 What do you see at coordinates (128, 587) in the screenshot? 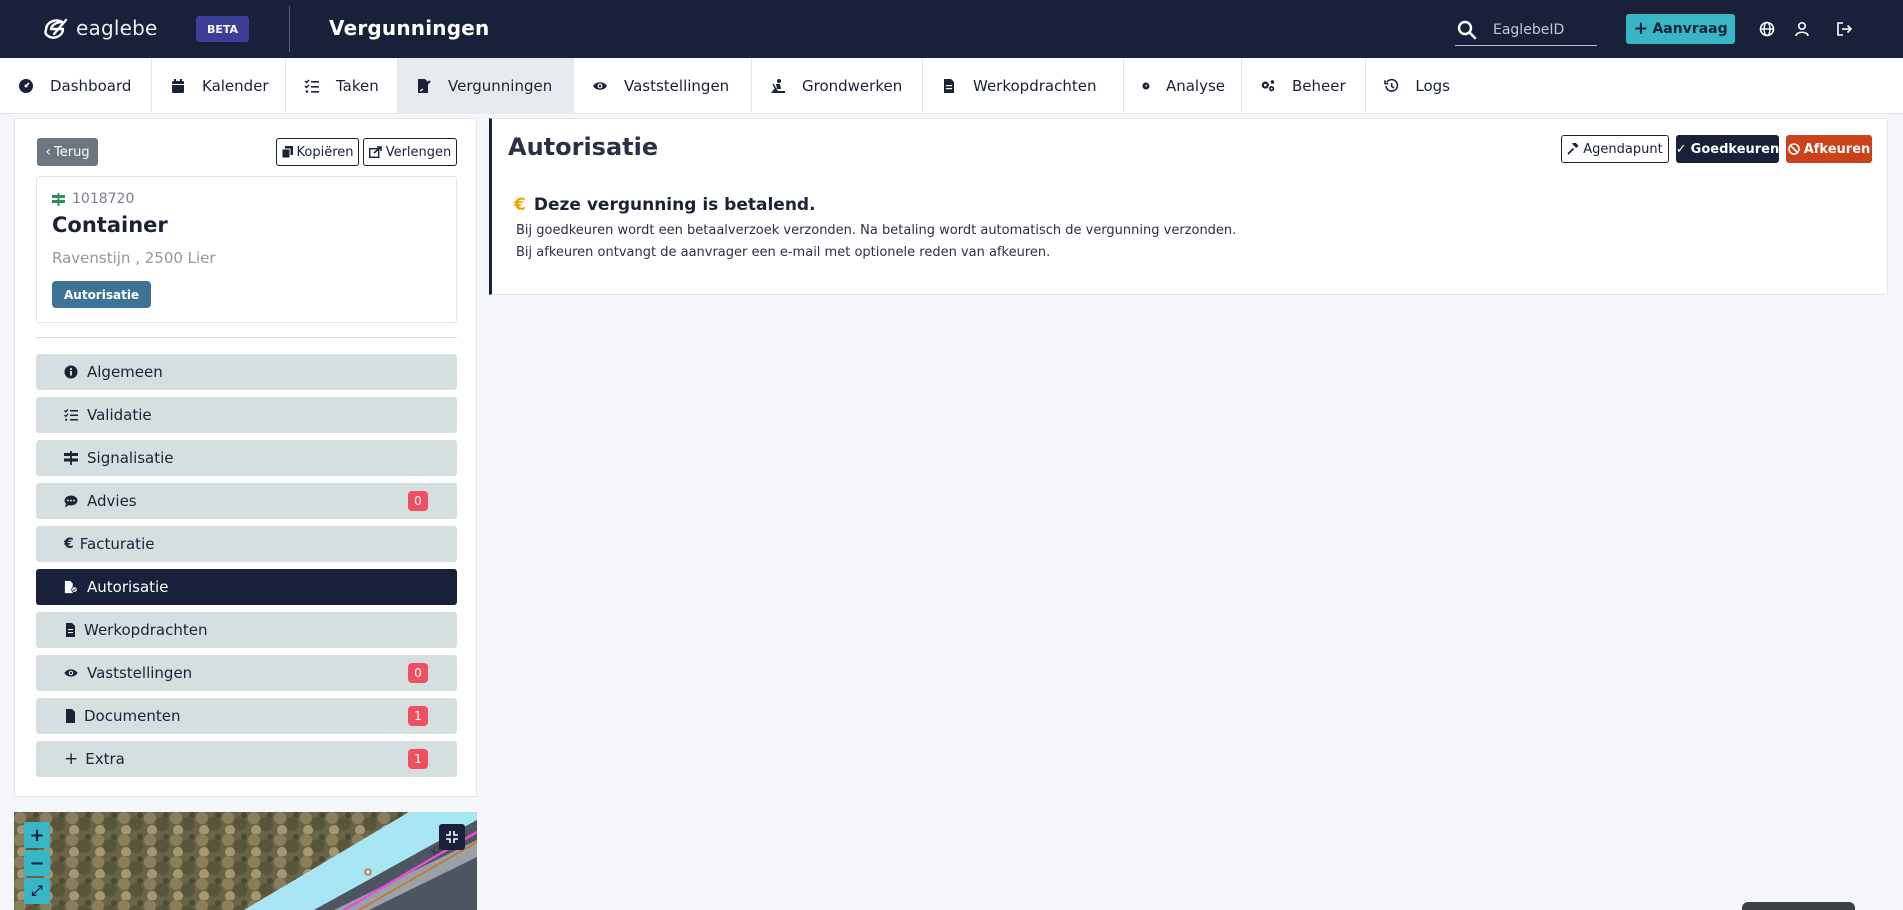
I see `menu-label: Autorisatie` at bounding box center [128, 587].